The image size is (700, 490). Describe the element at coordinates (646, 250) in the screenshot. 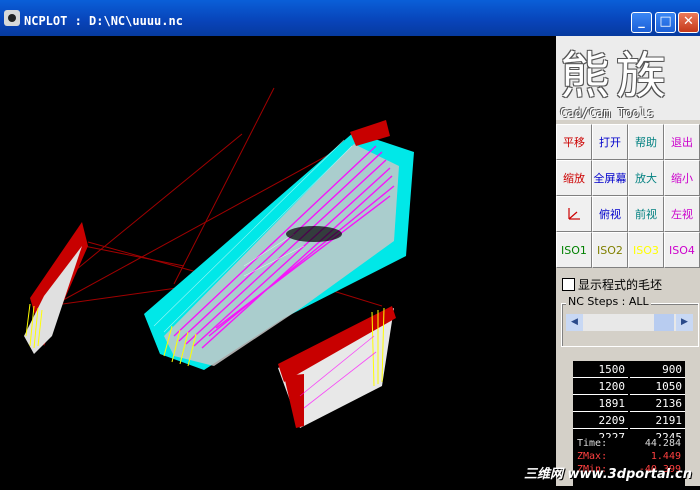

I see `iso3-button: ISO3` at that location.